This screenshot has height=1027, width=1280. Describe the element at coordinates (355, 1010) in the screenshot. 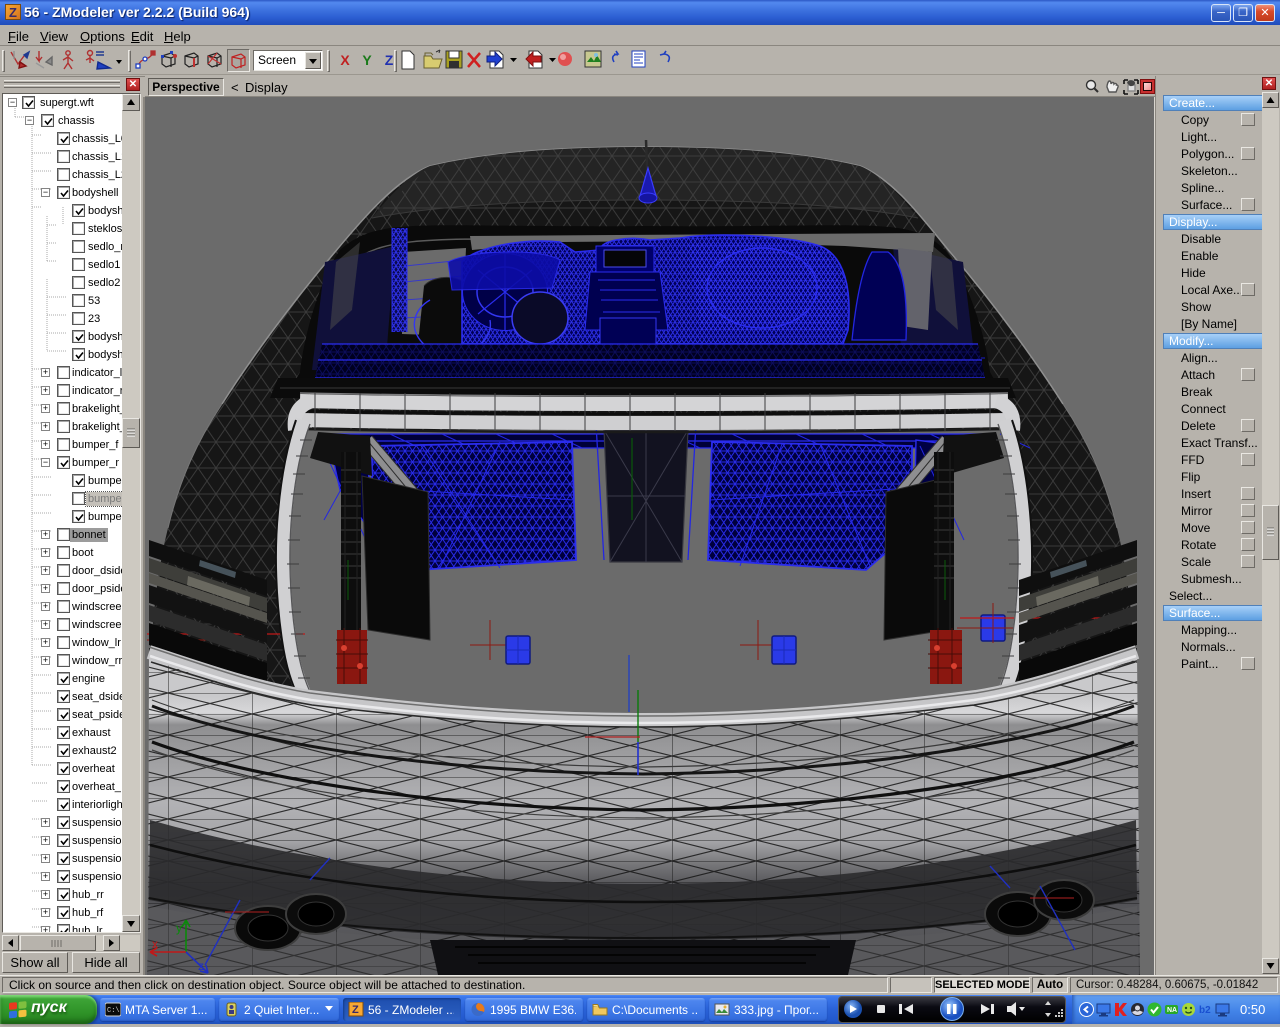

I see `svg-text: Z` at that location.